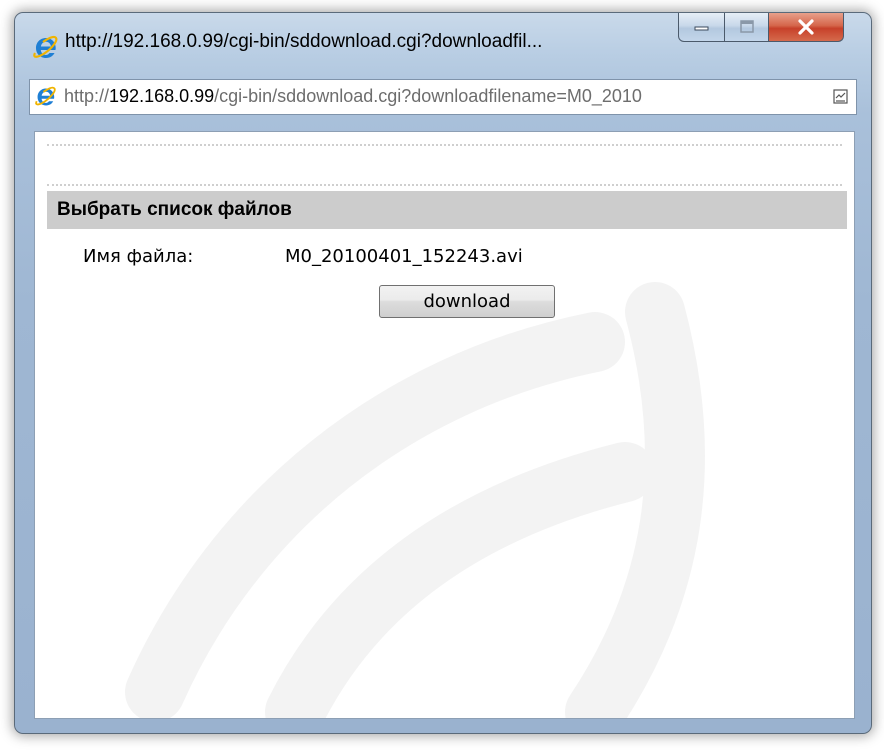  What do you see at coordinates (162, 96) in the screenshot?
I see `url-host: 192.168.0.99` at bounding box center [162, 96].